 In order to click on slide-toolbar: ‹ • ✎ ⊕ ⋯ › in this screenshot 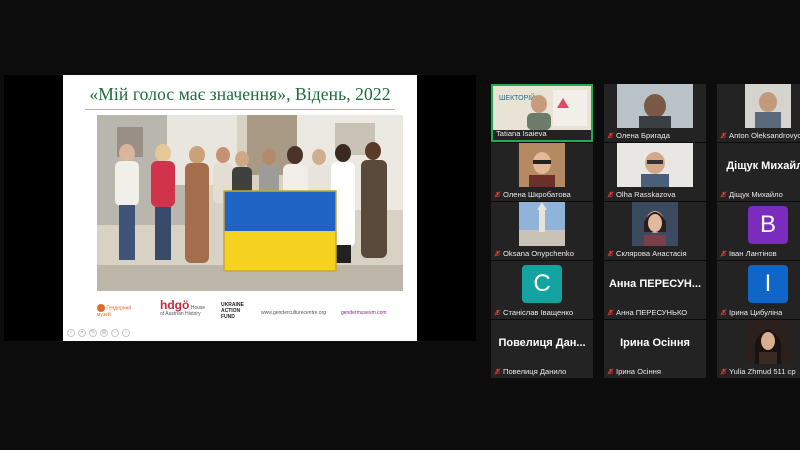, I will do `click(98, 334)`.